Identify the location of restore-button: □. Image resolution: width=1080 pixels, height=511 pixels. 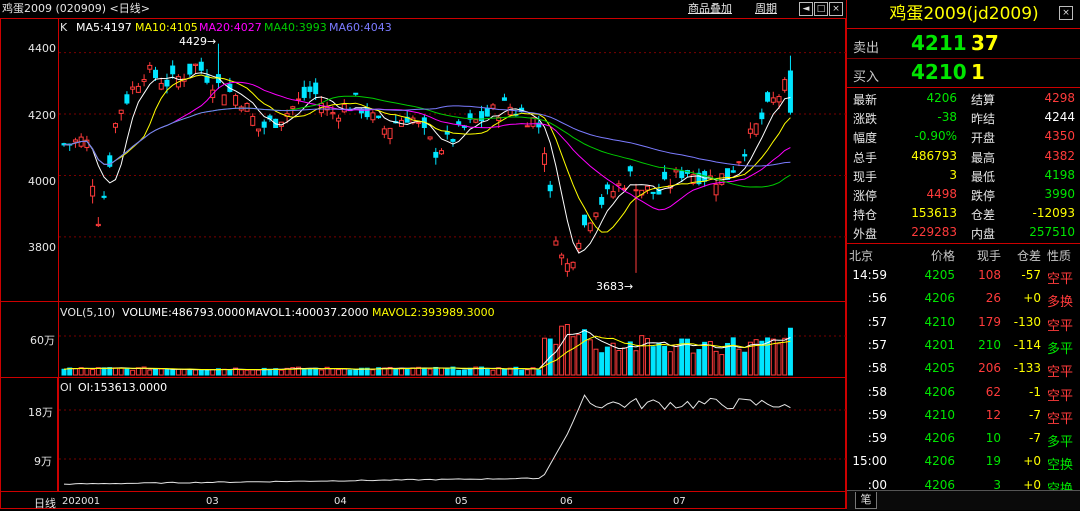
(821, 9).